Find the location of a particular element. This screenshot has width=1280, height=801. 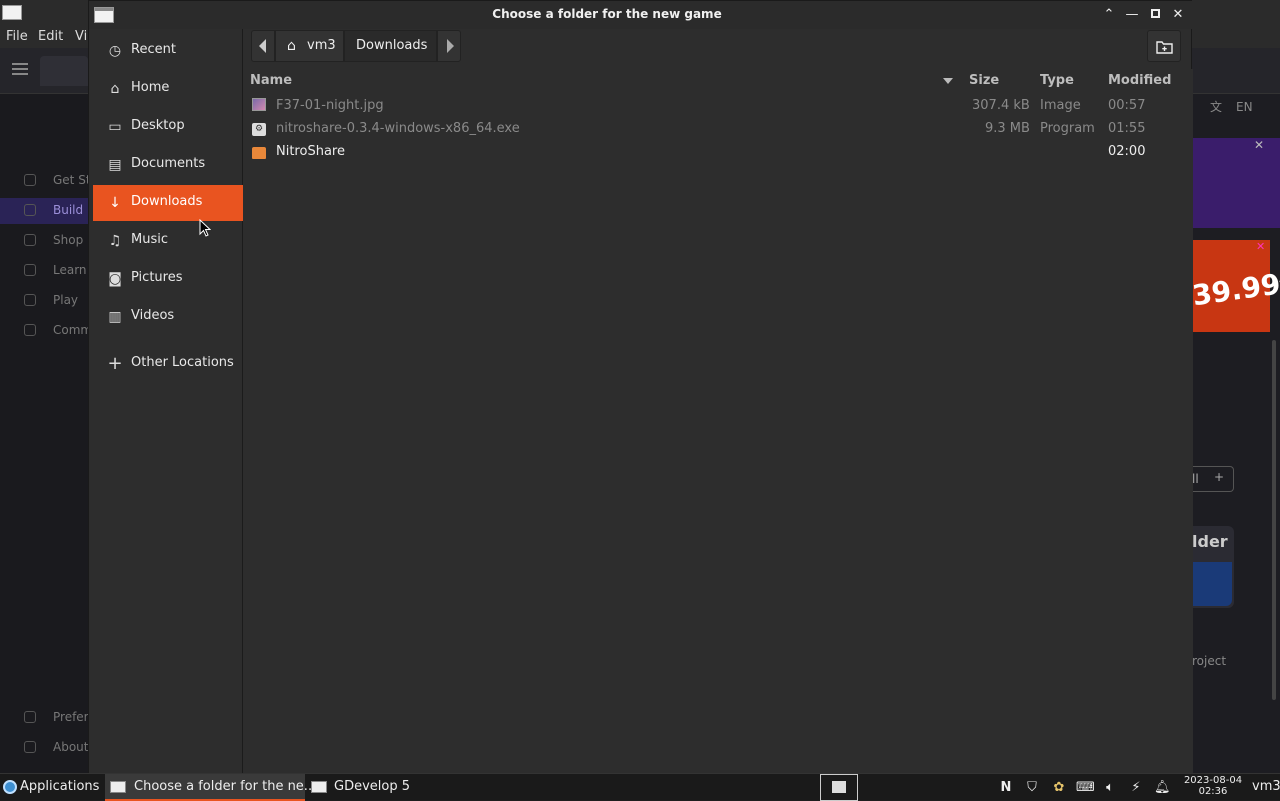

document-icon: ▤ is located at coordinates (115, 165).